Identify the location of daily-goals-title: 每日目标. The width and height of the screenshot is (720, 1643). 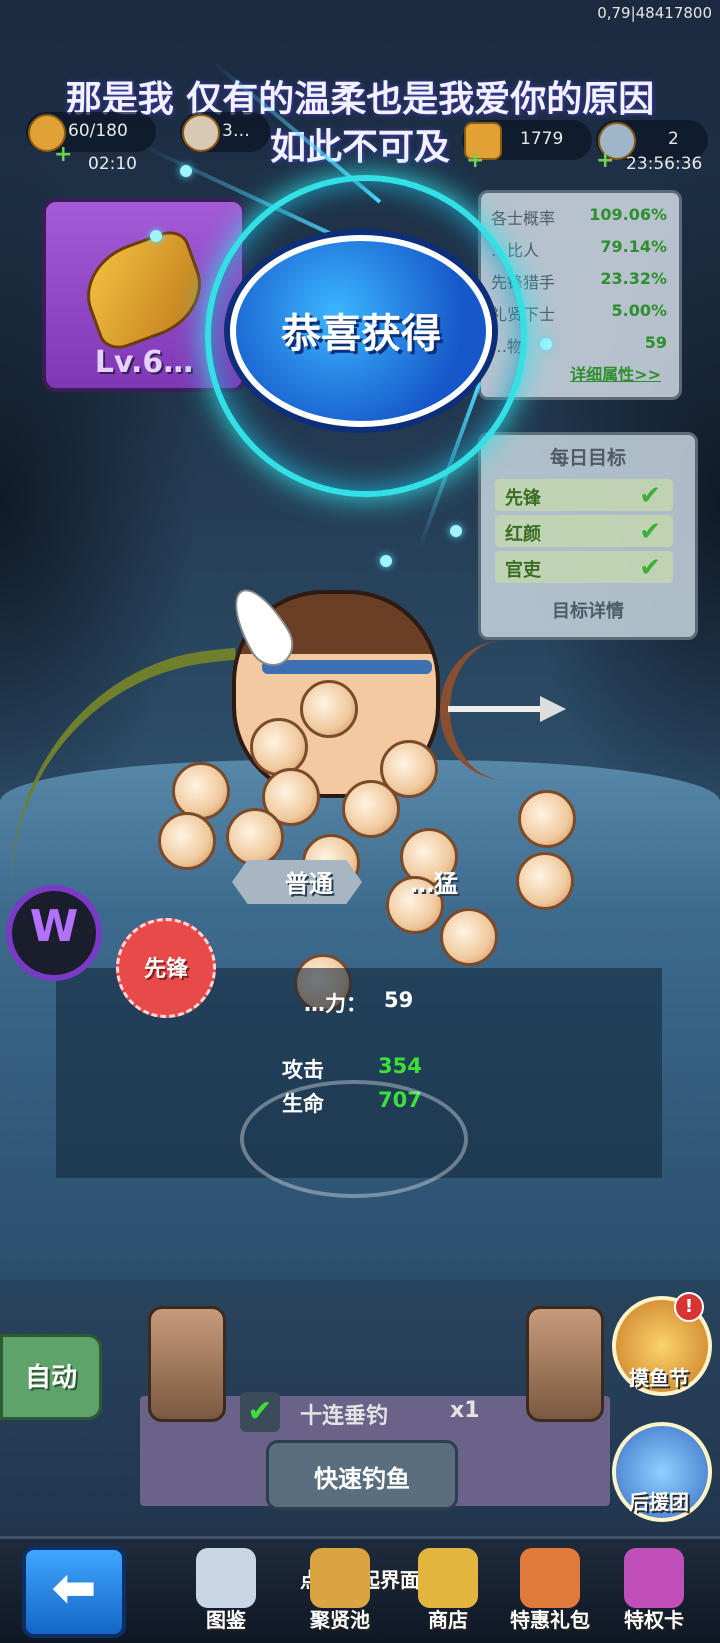
(587, 458).